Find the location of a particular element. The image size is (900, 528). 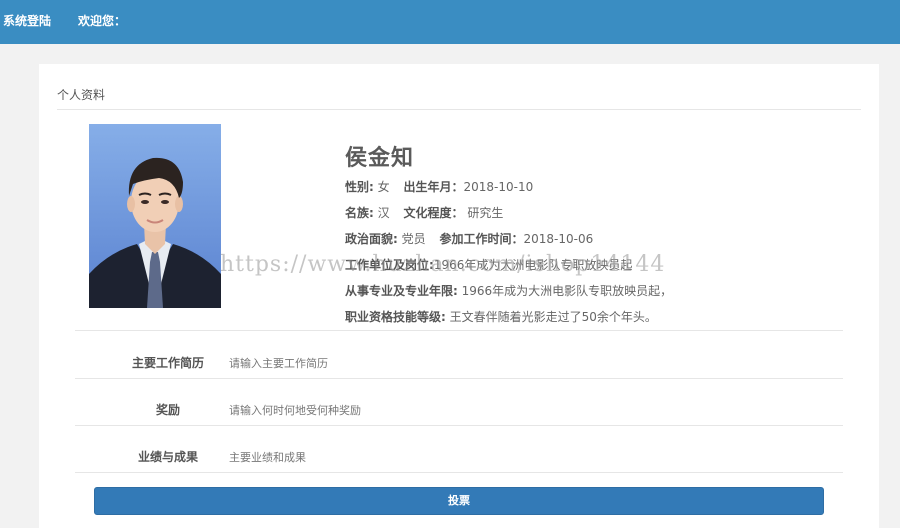

skill-label: 职业资格技能等级: is located at coordinates (395, 317).